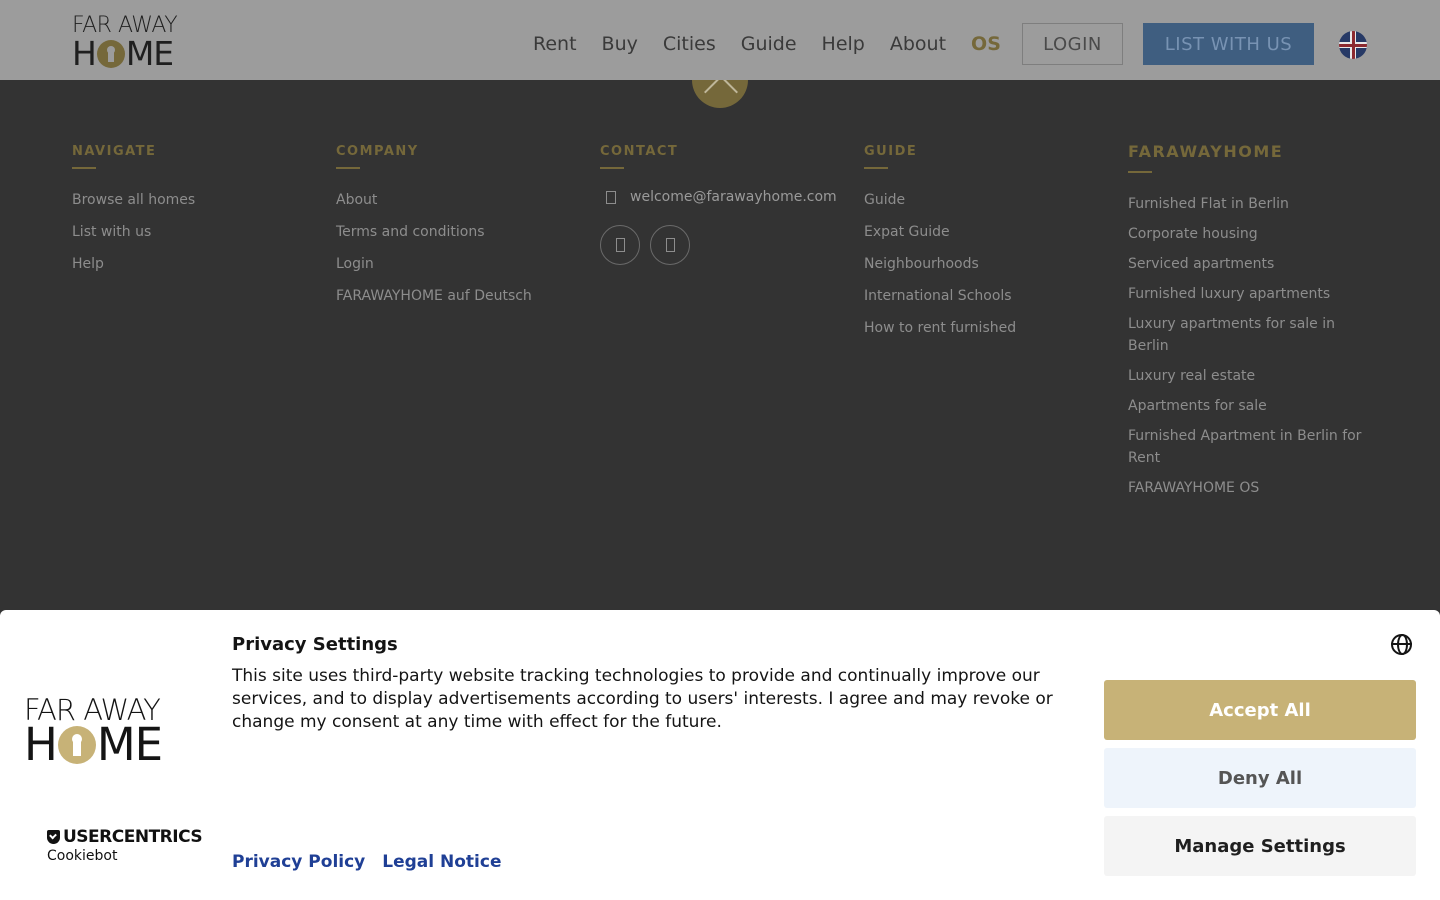 The width and height of the screenshot is (1440, 900). What do you see at coordinates (940, 296) in the screenshot?
I see `footer-link-international-schools: International Schools` at bounding box center [940, 296].